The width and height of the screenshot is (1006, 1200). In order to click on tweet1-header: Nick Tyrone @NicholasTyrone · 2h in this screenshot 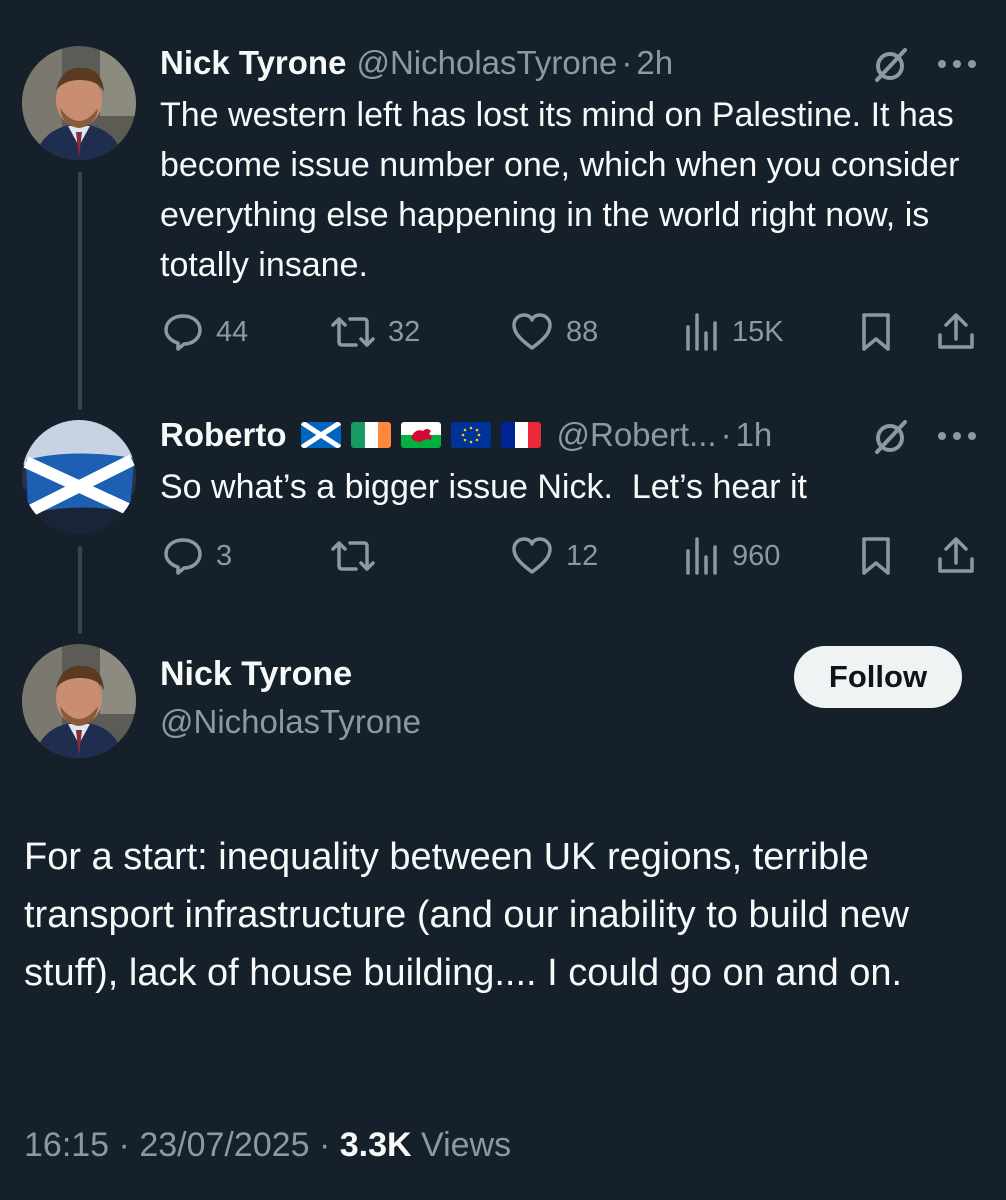, I will do `click(416, 63)`.